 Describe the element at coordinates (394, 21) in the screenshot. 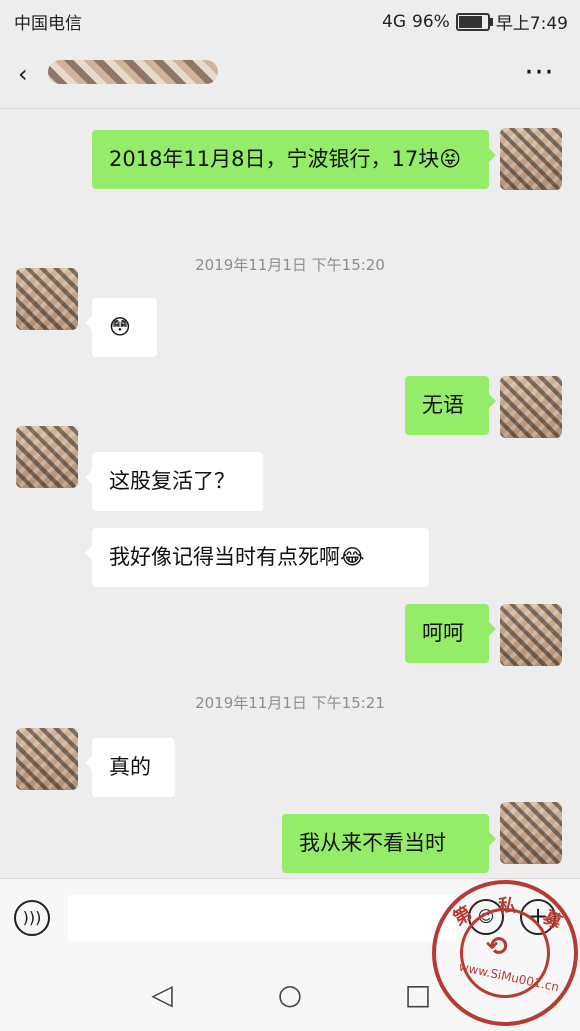

I see `signal-icon: 4G` at that location.